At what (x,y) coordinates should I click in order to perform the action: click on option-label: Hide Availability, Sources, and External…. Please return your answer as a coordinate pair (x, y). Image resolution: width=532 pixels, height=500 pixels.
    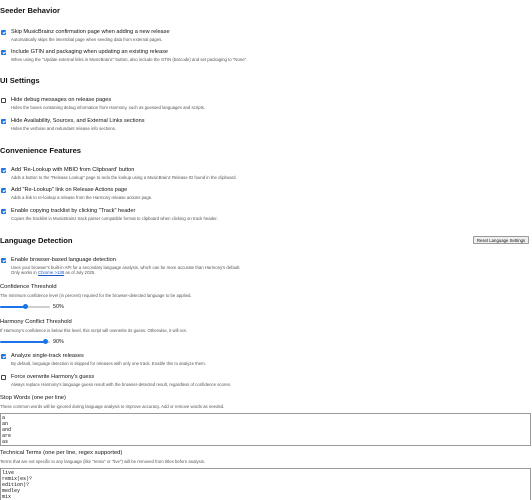
    Looking at the image, I should click on (78, 121).